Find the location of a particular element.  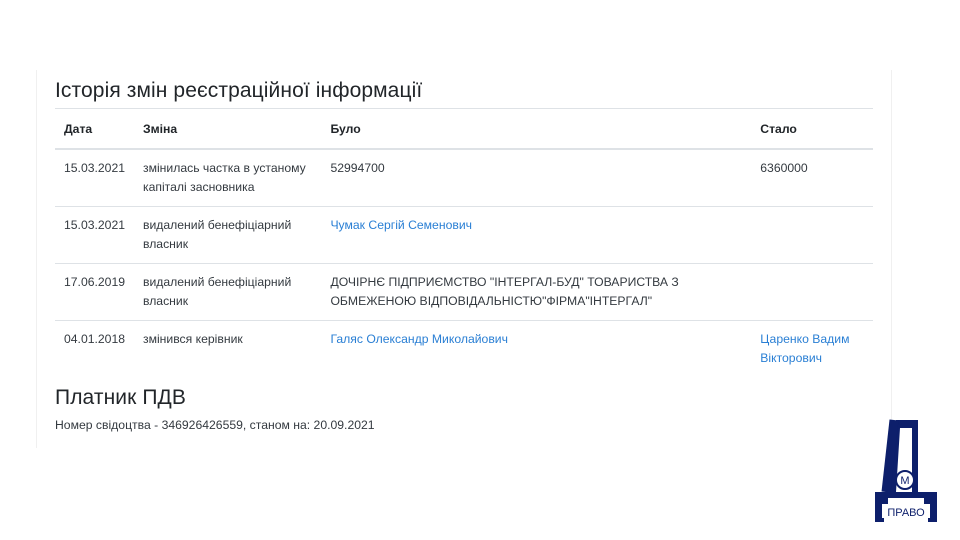

logo-circle-letter: М is located at coordinates (904, 481).